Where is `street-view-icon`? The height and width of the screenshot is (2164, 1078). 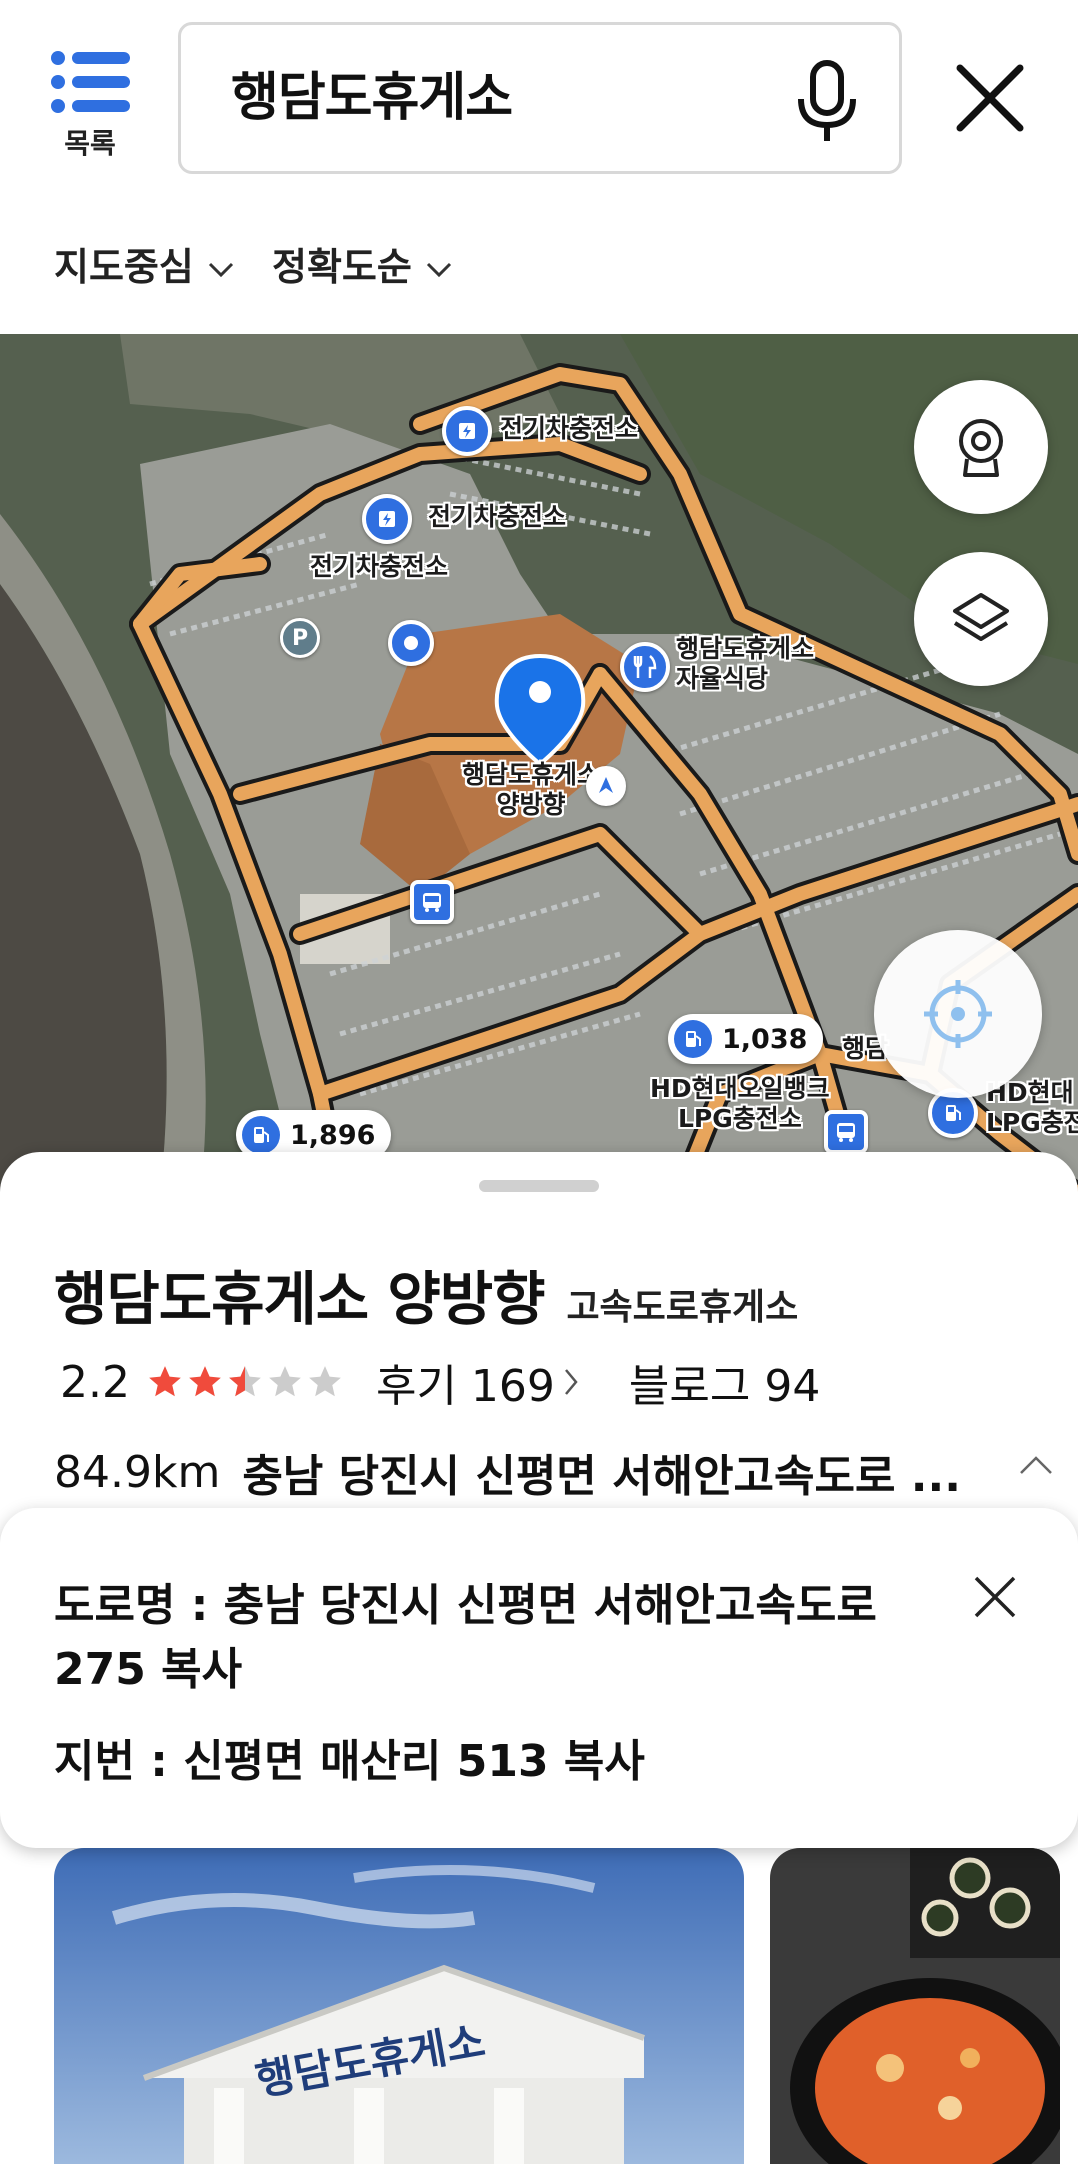 street-view-icon is located at coordinates (981, 448).